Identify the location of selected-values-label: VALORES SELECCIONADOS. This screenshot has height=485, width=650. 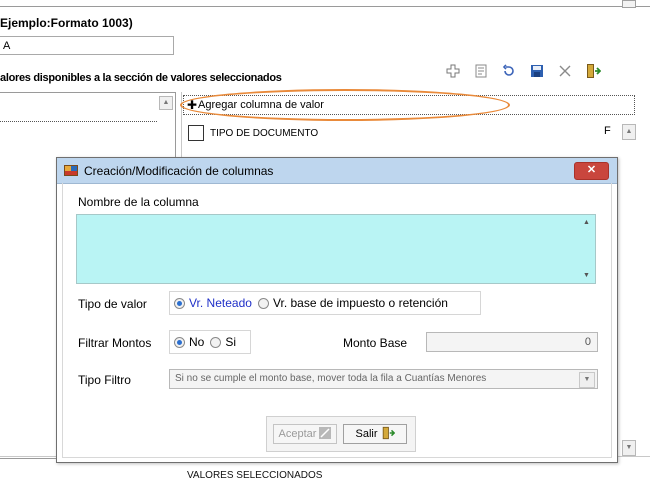
(255, 475).